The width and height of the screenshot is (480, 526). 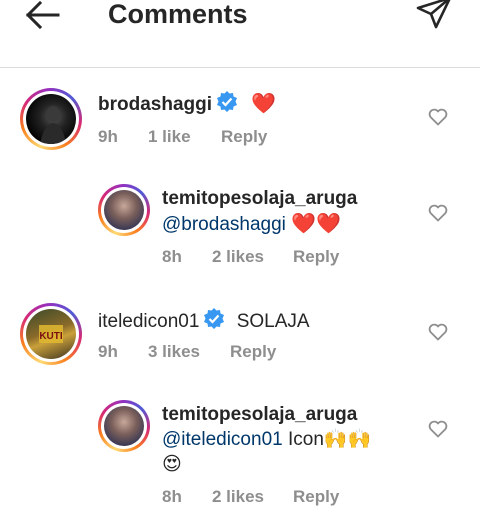 What do you see at coordinates (264, 104) in the screenshot?
I see `comment-text: ❤️` at bounding box center [264, 104].